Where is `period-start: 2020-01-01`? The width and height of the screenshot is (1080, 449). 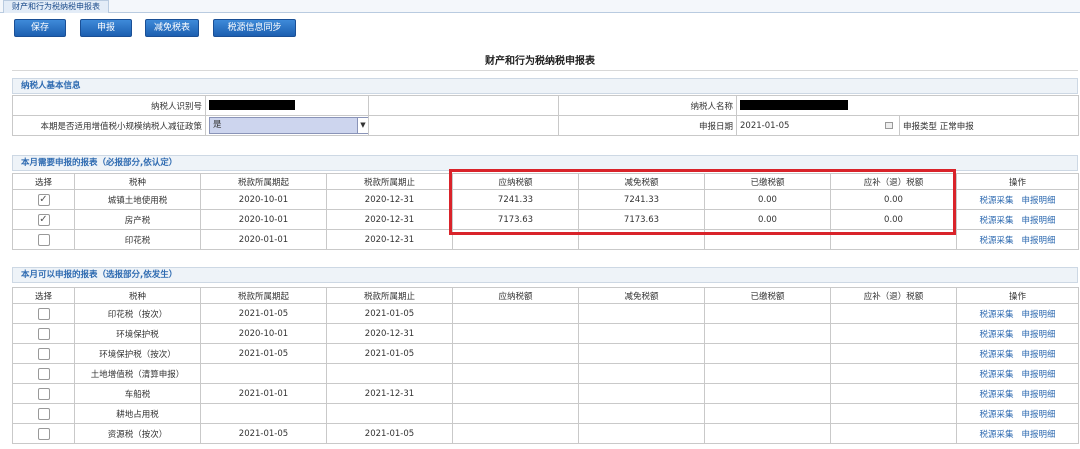 period-start: 2020-01-01 is located at coordinates (263, 239).